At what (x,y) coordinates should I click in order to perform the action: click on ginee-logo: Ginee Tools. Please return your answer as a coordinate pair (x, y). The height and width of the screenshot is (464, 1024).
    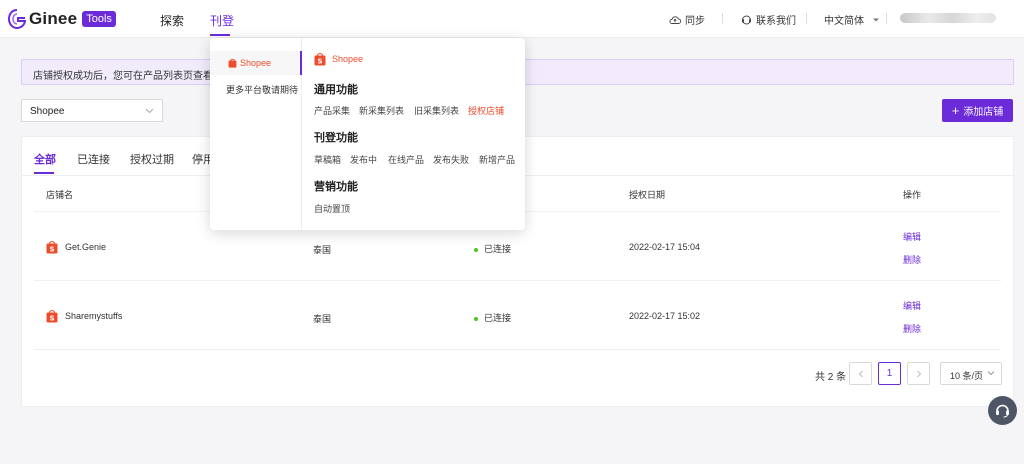
    Looking at the image, I should click on (62, 19).